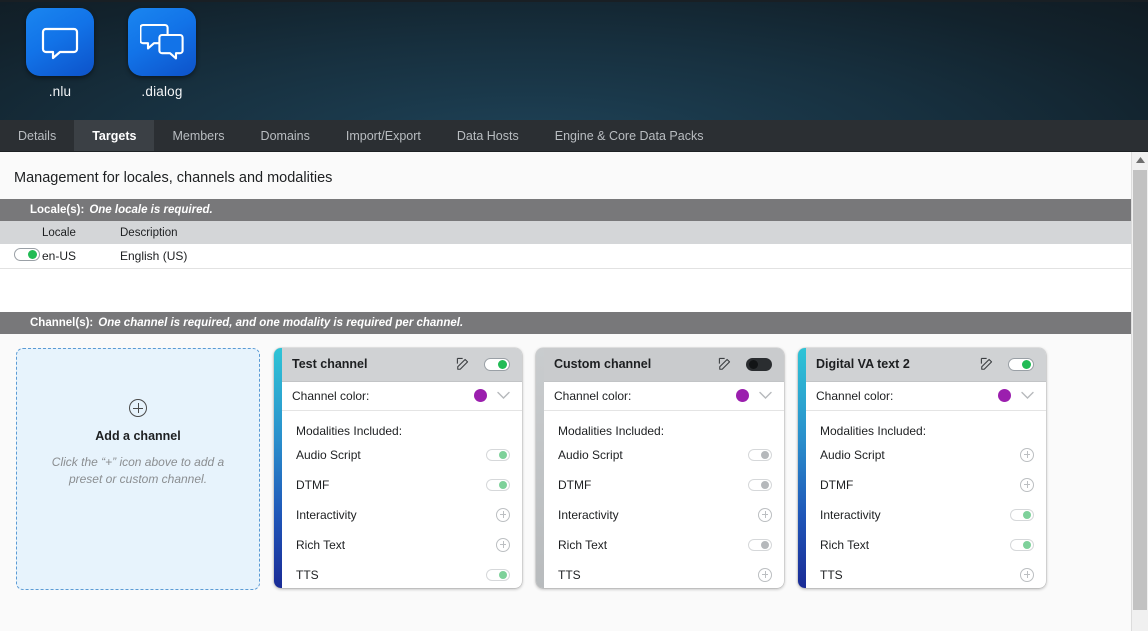 The image size is (1148, 631). Describe the element at coordinates (60, 42) in the screenshot. I see `chat-bubble-icon` at that location.